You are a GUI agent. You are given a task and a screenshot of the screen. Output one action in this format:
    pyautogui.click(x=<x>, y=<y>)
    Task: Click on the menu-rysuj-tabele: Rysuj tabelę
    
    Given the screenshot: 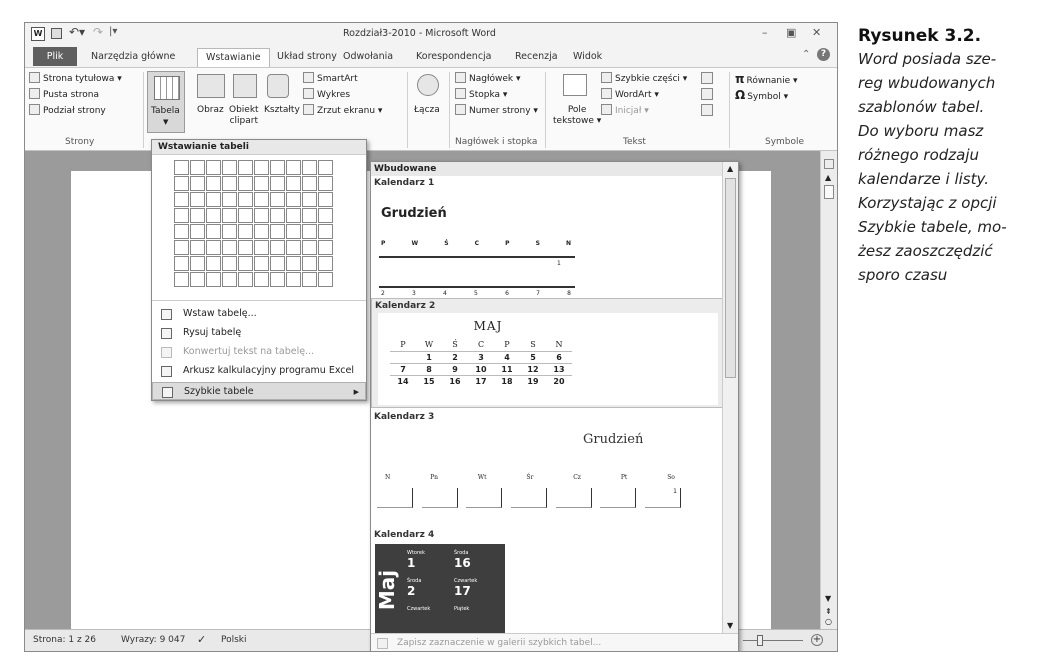 What is the action you would take?
    pyautogui.click(x=259, y=333)
    